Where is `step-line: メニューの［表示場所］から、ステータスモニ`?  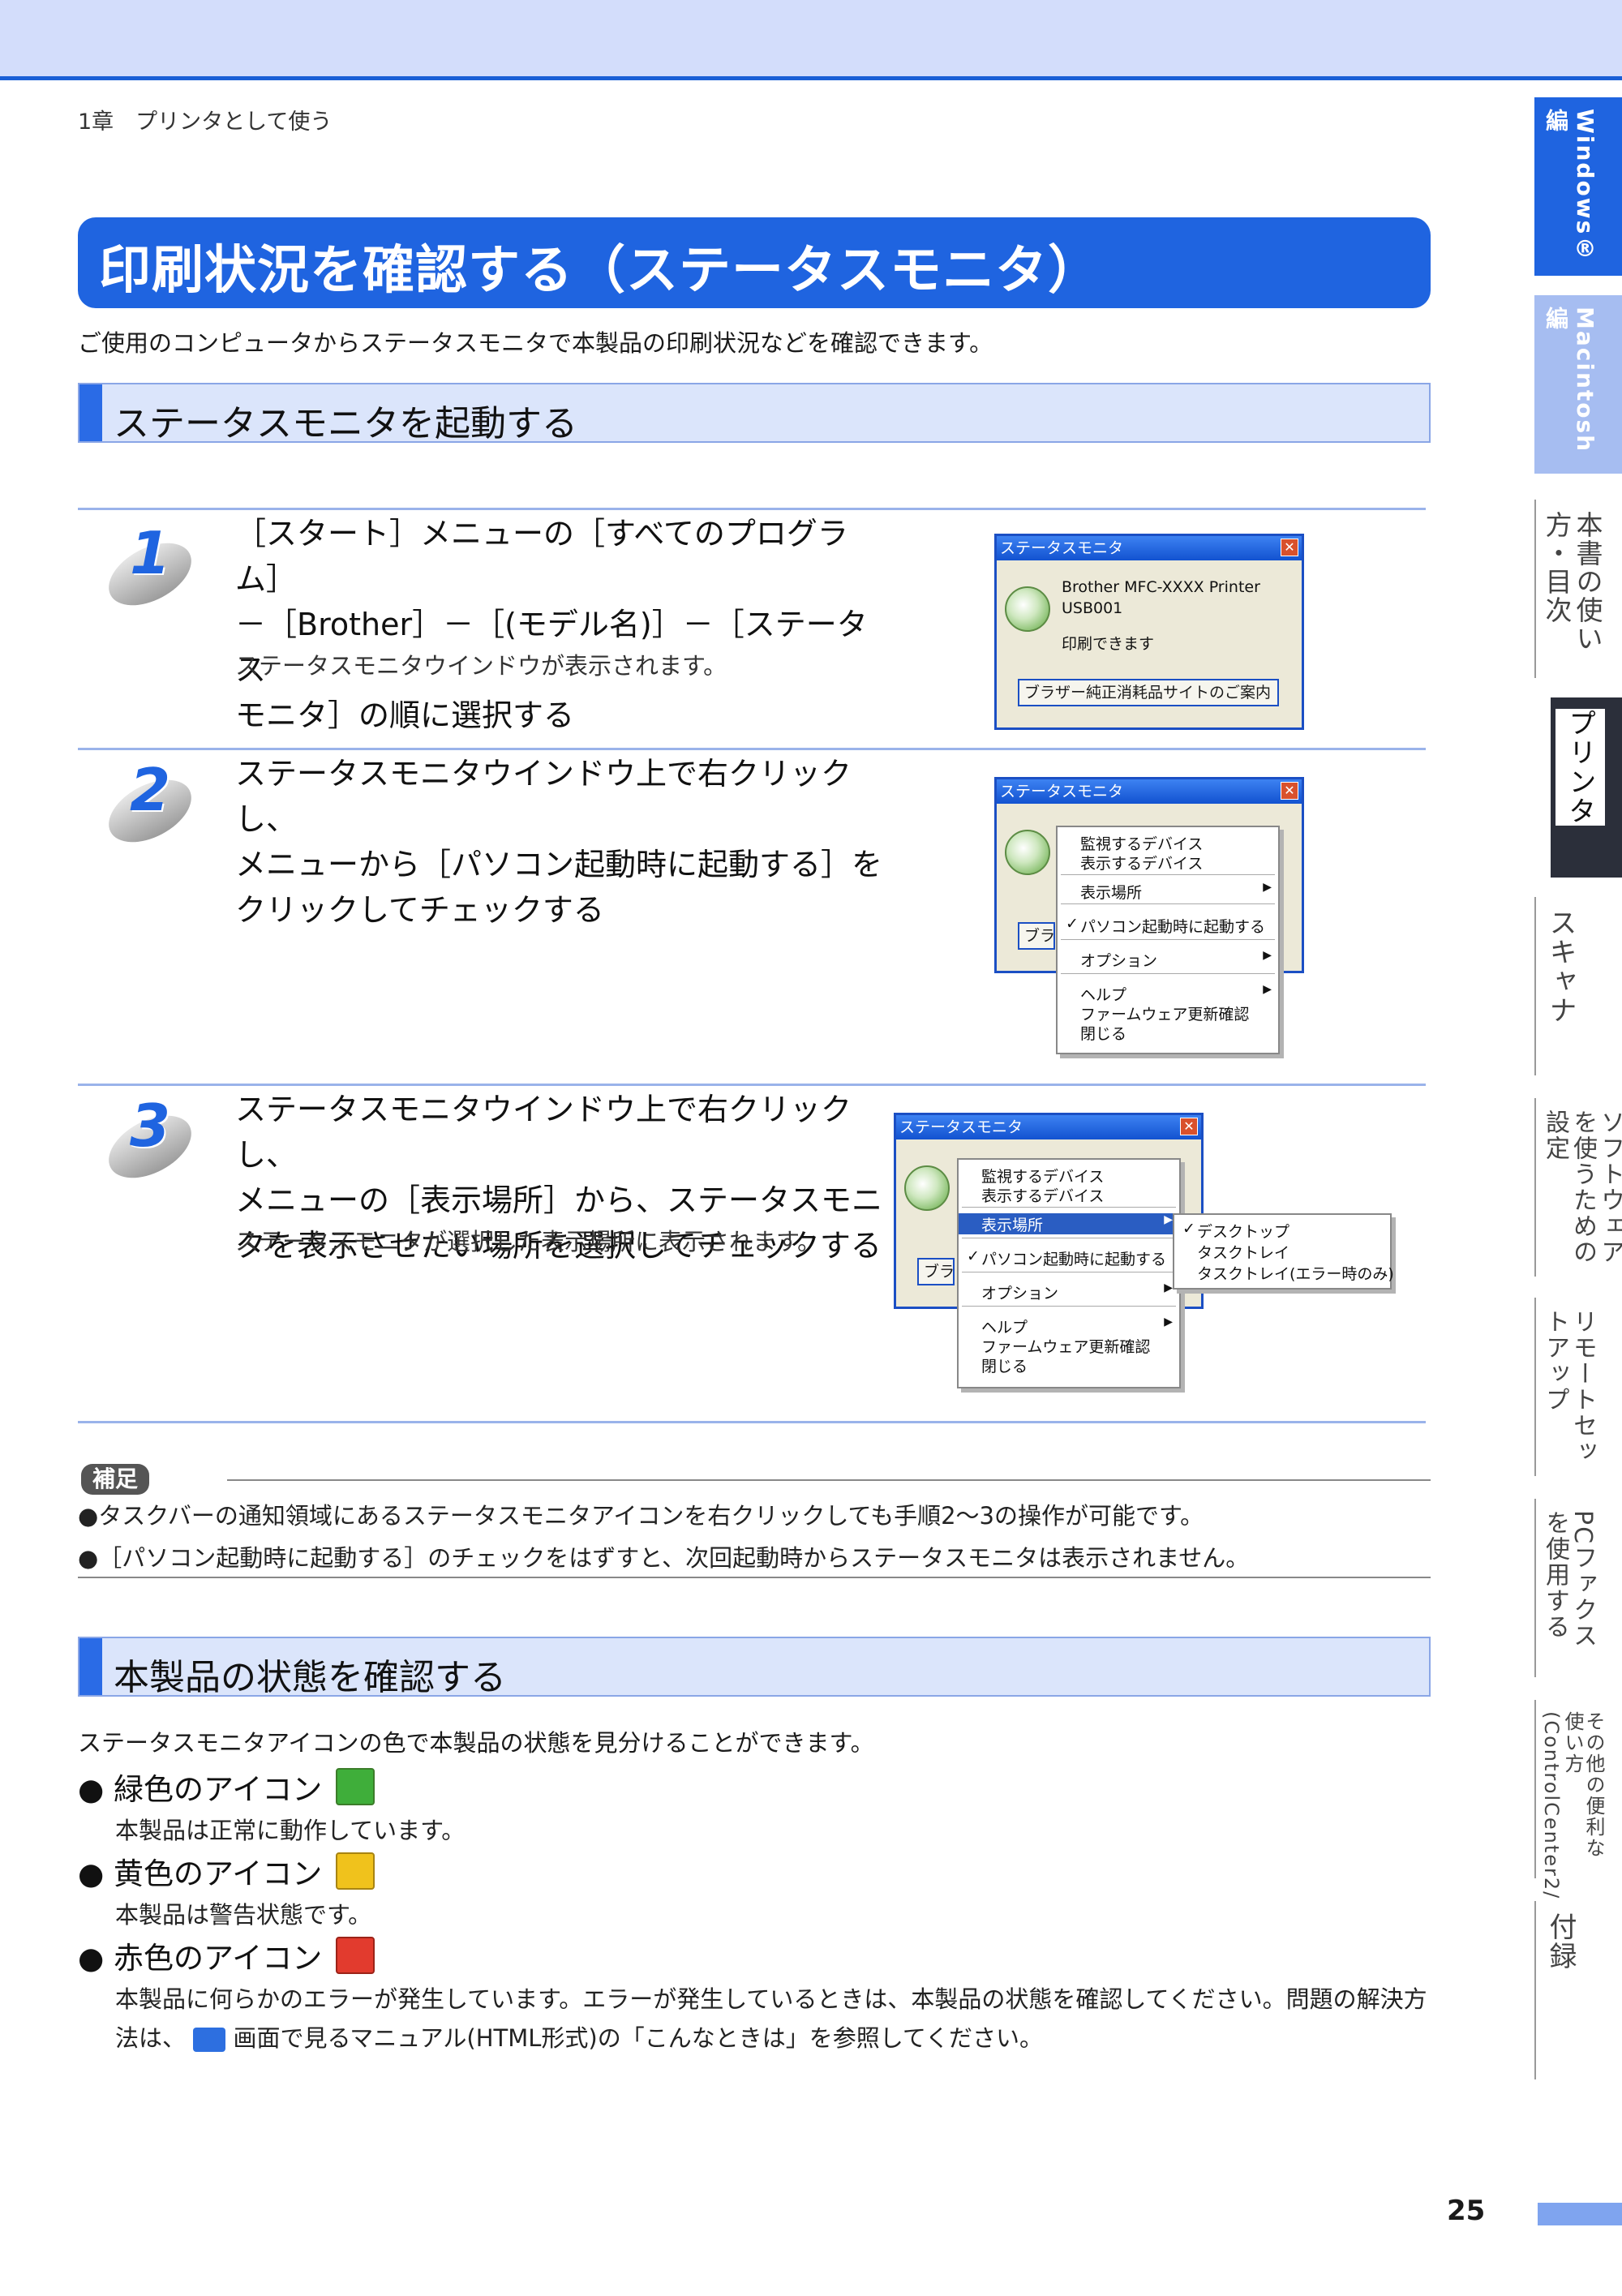 step-line: メニューの［表示場所］から、ステータスモニ is located at coordinates (559, 1200).